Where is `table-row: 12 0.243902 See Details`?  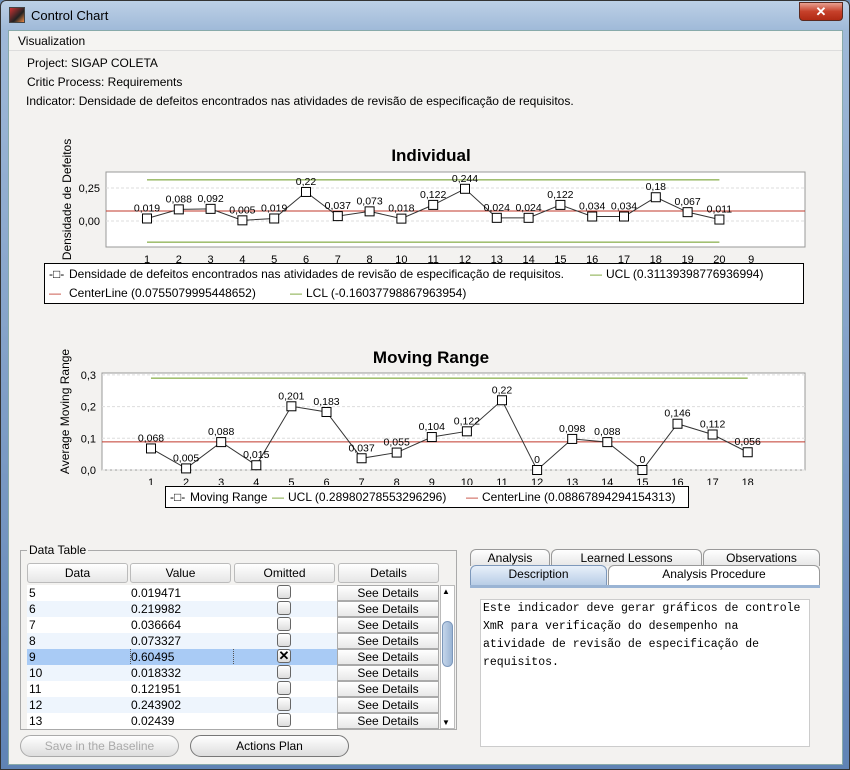
table-row: 12 0.243902 See Details is located at coordinates (233, 705).